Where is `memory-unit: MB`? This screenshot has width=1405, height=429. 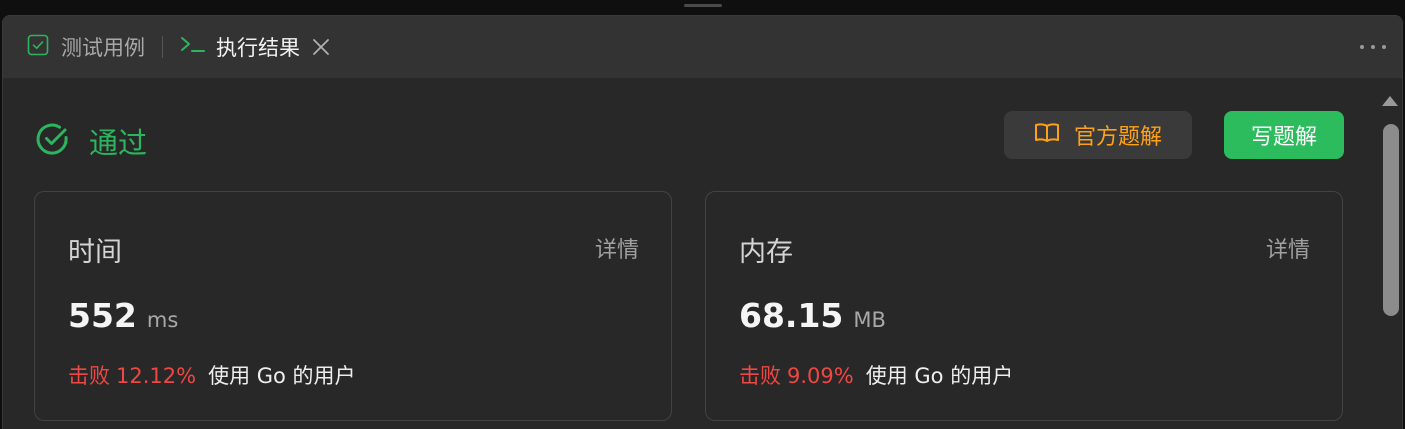
memory-unit: MB is located at coordinates (869, 320).